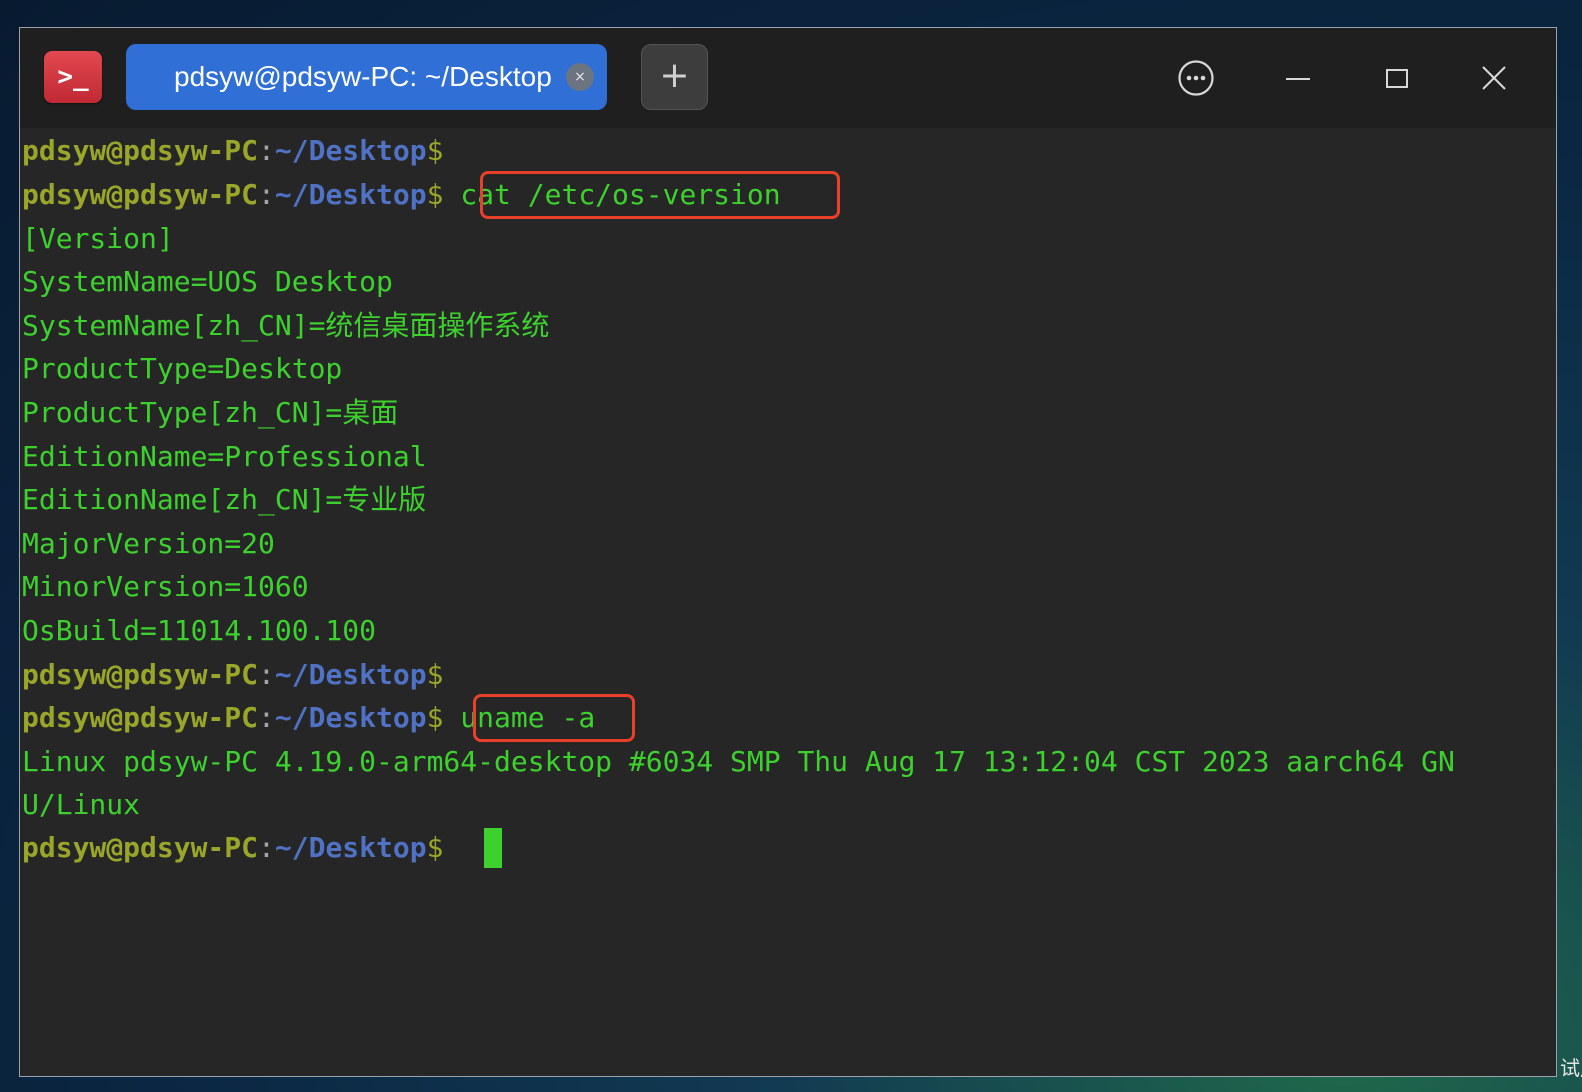 The image size is (1582, 1092). I want to click on output-line: ProductType[zh_CN]=桌面, so click(210, 412).